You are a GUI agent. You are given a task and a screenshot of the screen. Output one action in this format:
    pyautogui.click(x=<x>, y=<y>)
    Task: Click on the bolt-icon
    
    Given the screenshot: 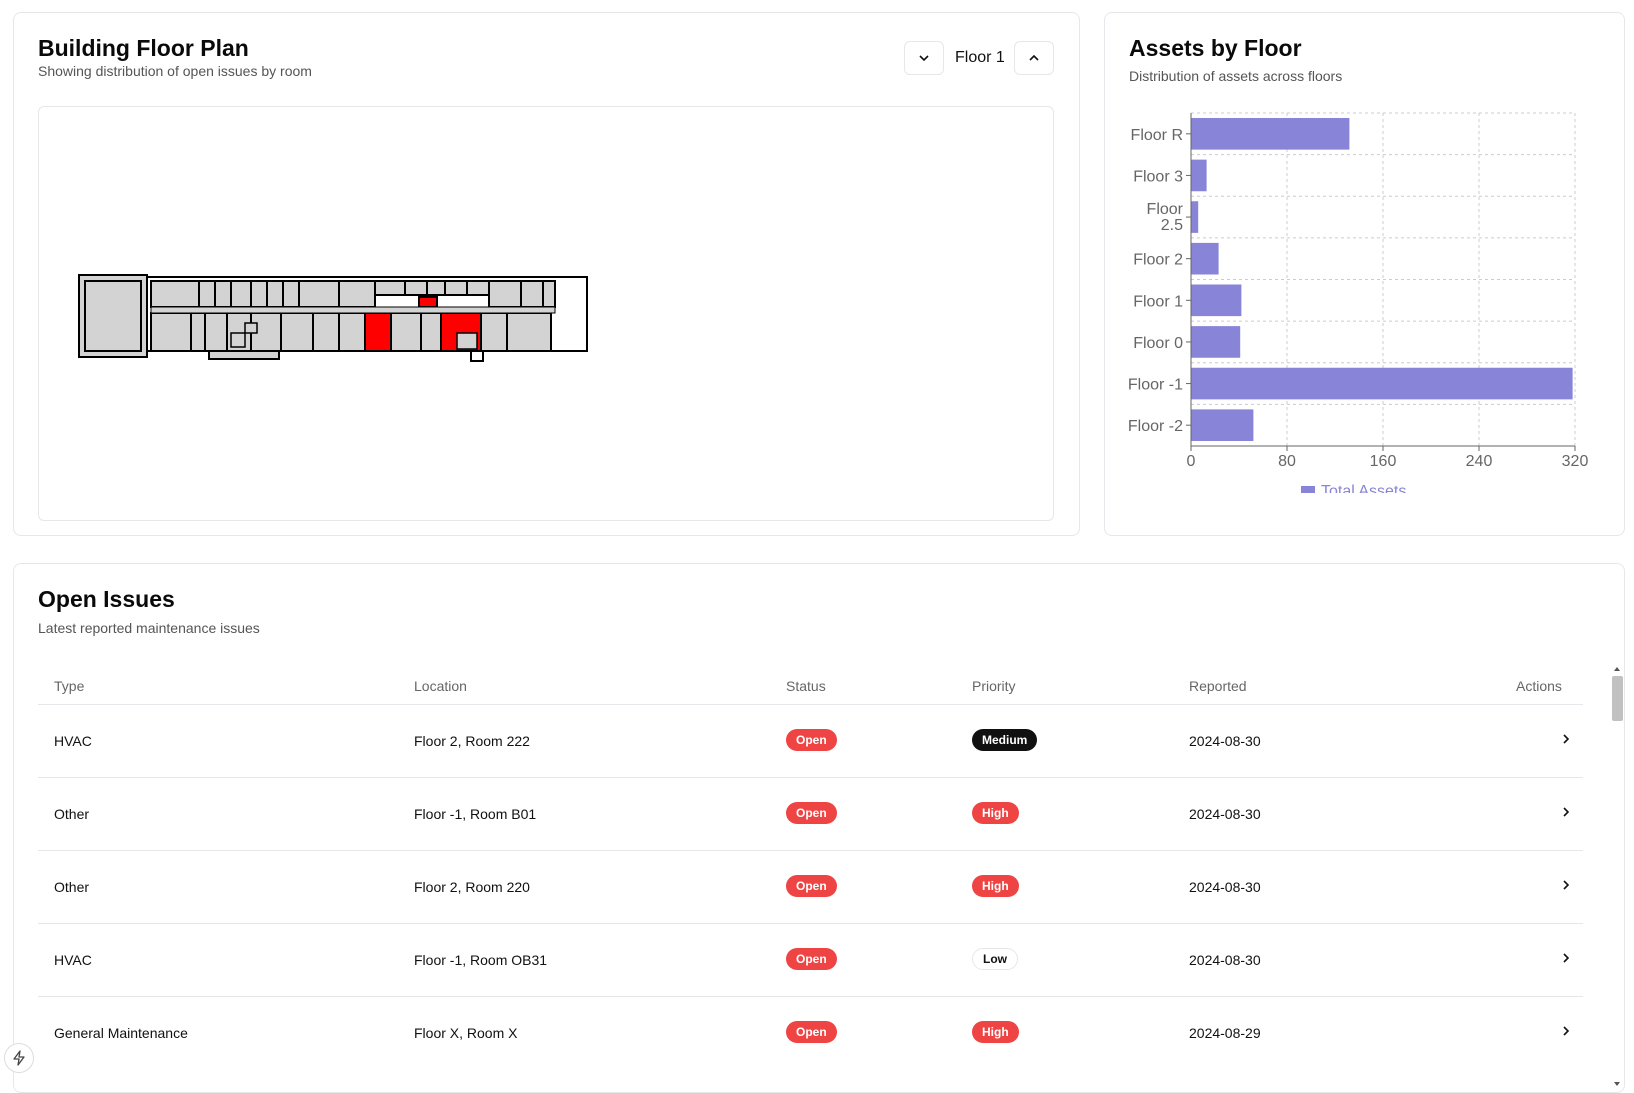 What is the action you would take?
    pyautogui.click(x=19, y=1058)
    